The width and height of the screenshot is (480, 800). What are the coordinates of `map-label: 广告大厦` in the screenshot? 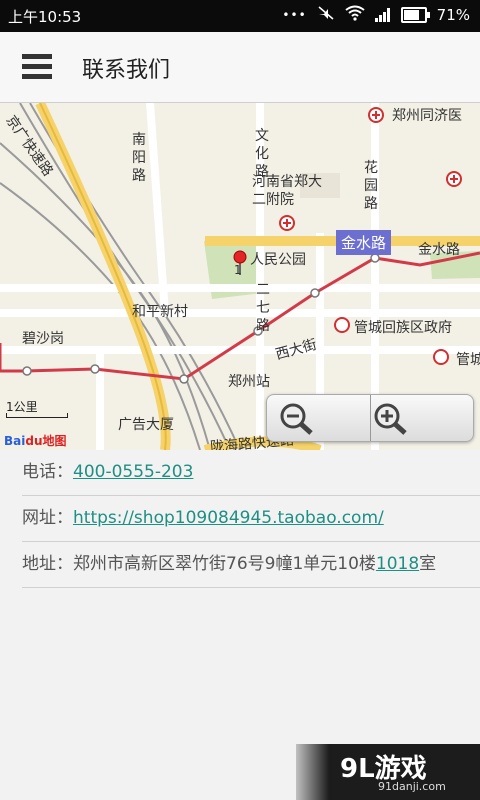 It's located at (146, 425).